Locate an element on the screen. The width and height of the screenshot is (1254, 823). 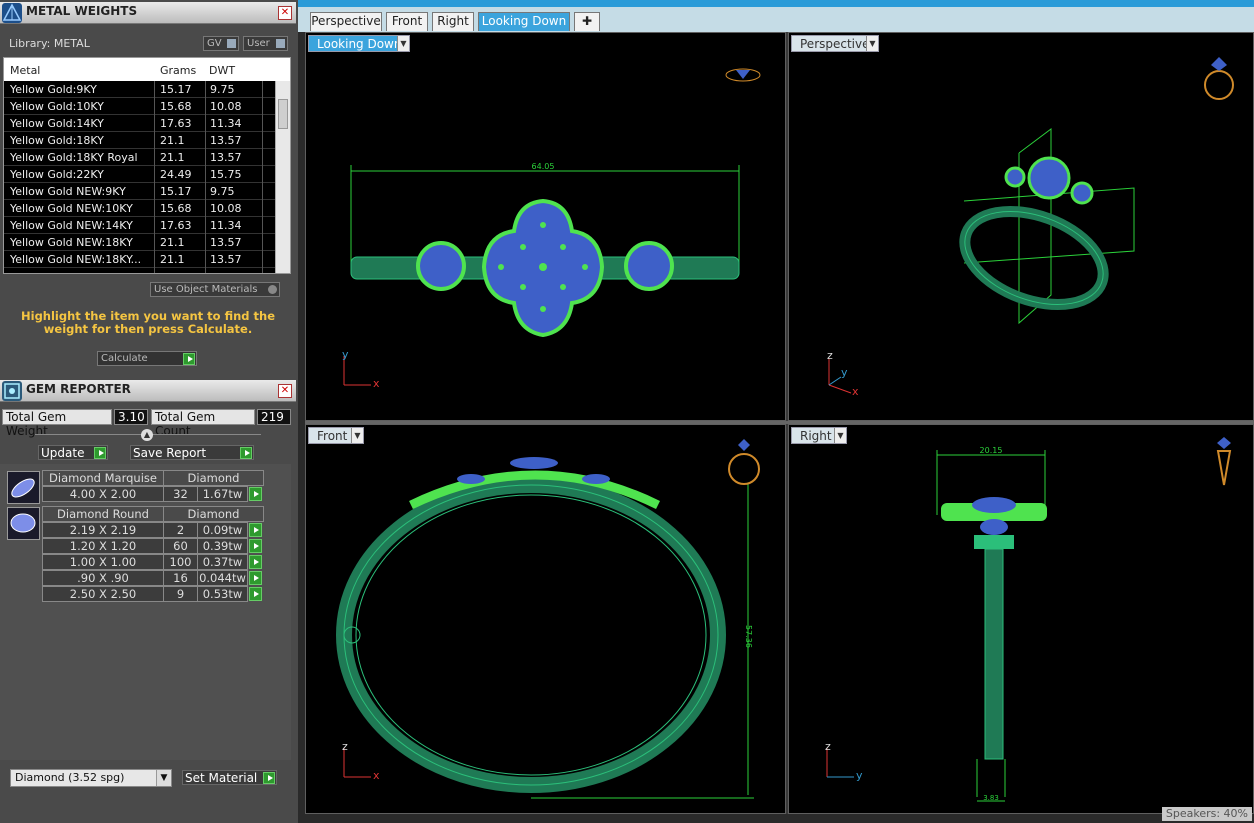
table-row: Yellow Gold:18KY 21.1 13.57 is located at coordinates (147, 140).